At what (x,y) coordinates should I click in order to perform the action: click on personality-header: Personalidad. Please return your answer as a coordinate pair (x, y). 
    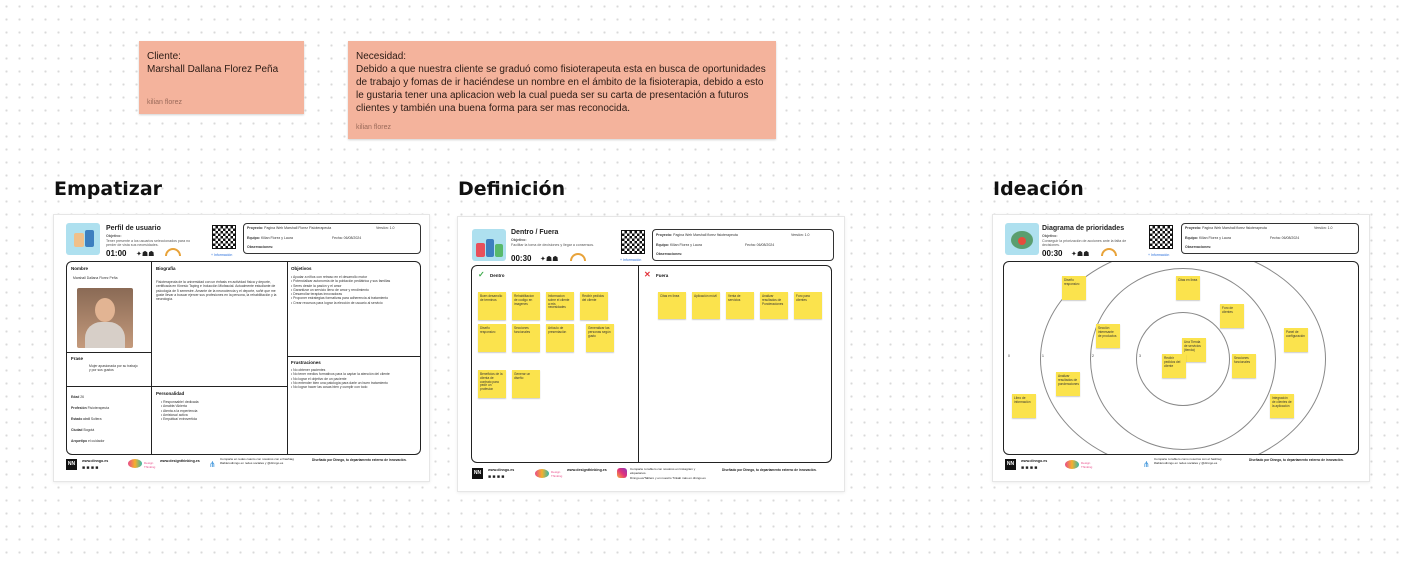
    Looking at the image, I should click on (170, 393).